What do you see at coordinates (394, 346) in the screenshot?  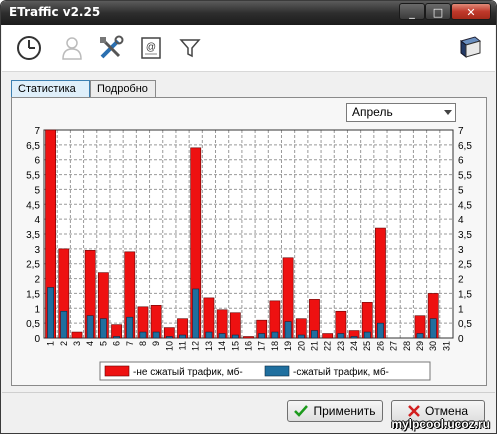 I see `x-tick-label: 27` at bounding box center [394, 346].